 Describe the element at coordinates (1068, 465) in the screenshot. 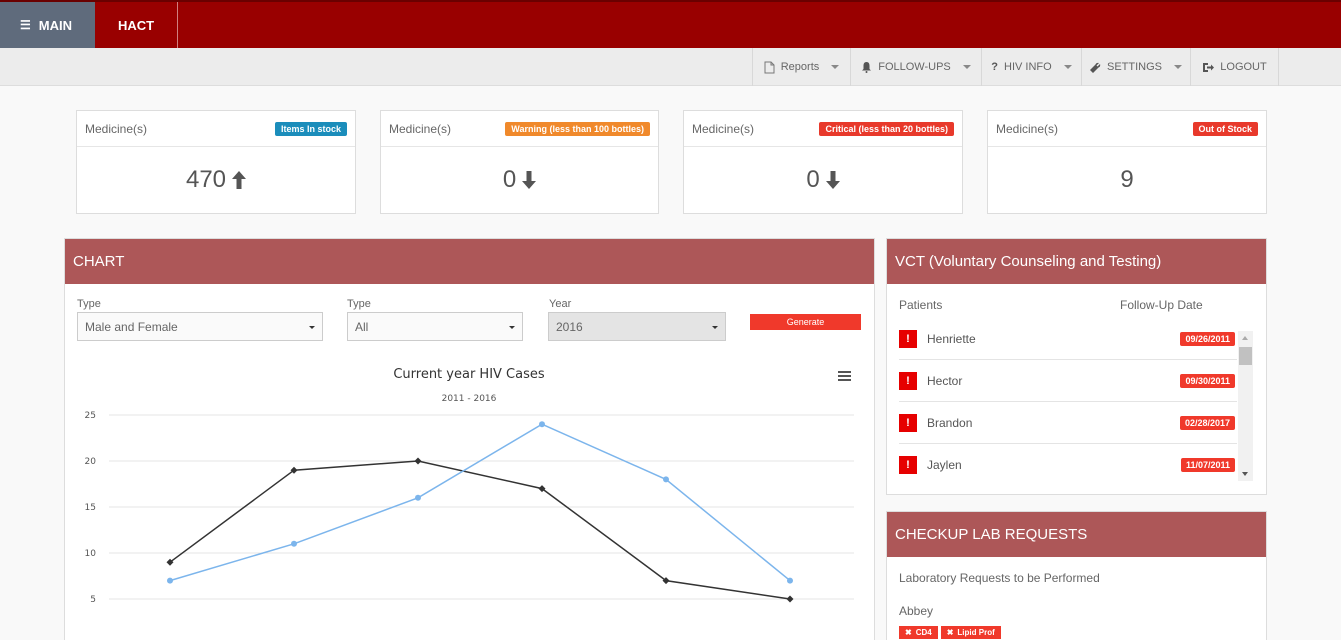

I see `list-item: ! Jaylen 11/07/2011` at that location.